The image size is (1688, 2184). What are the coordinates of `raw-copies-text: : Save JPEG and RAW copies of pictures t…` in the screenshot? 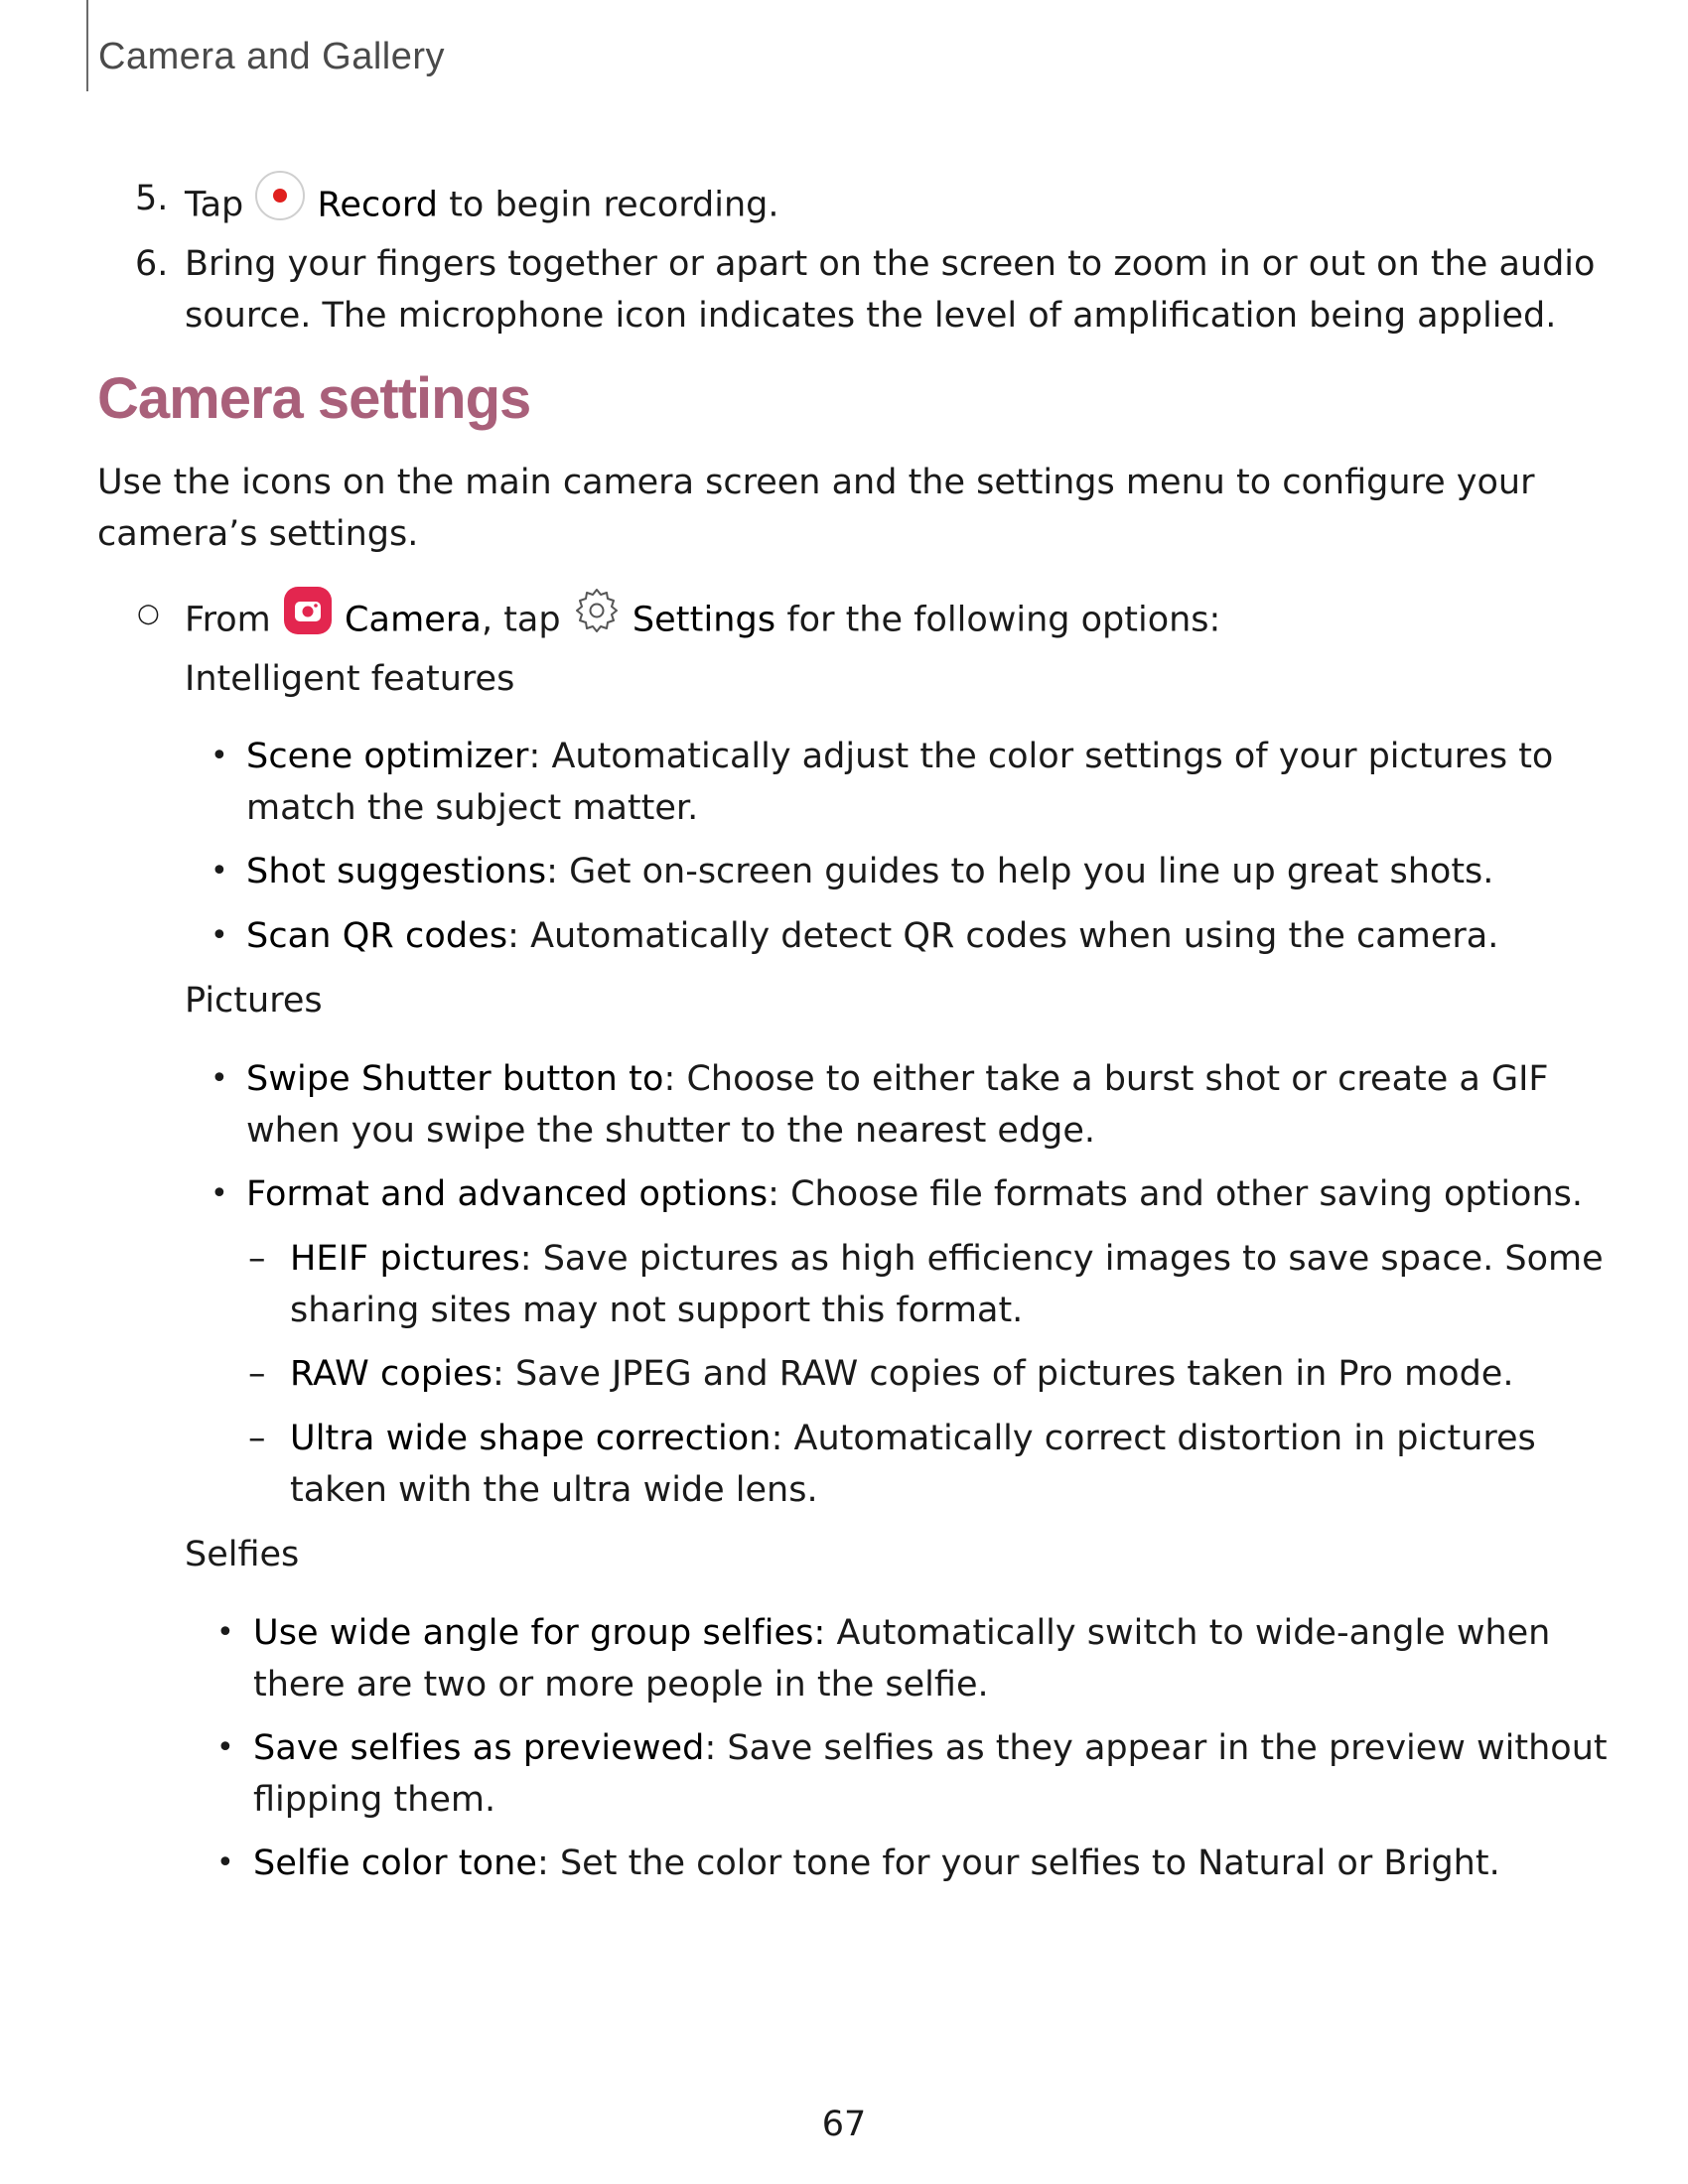 It's located at (1003, 1374).